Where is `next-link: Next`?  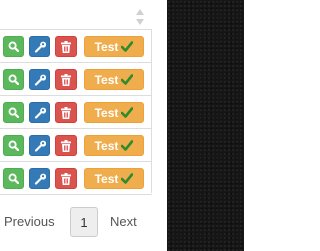 next-link: Next is located at coordinates (123, 221).